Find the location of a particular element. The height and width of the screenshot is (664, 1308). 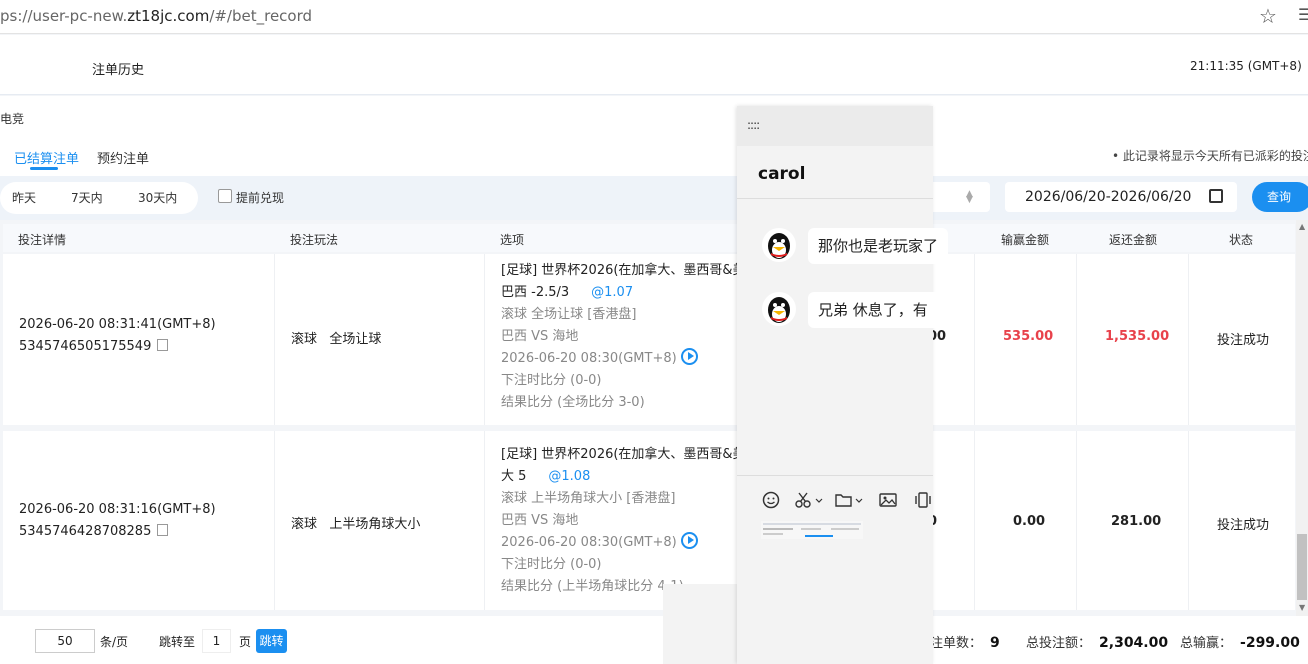

play-type: 滚球 全场让球 is located at coordinates (336, 339).